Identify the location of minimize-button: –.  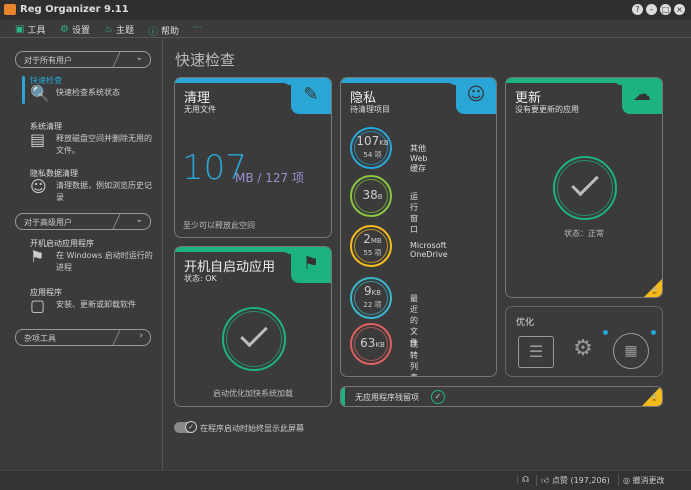
(651, 9).